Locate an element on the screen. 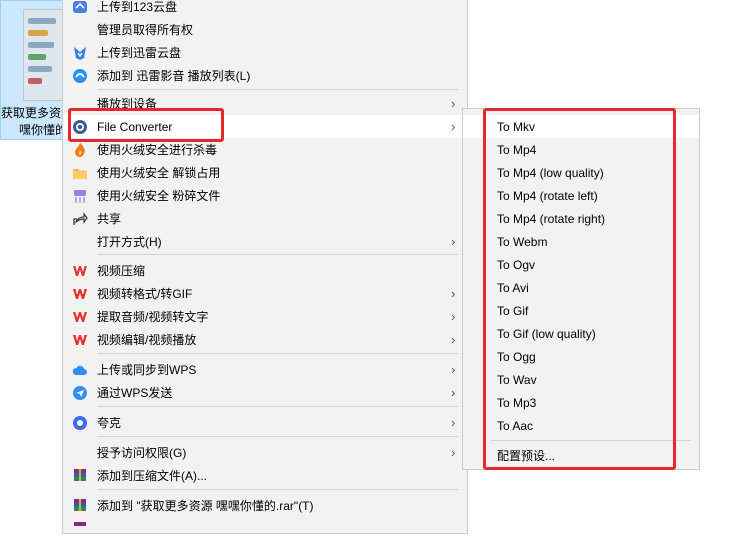 Image resolution: width=738 pixels, height=540 pixels. menu-item-huorong-shred: 使用火绒安全 粉碎文件 is located at coordinates (265, 195).